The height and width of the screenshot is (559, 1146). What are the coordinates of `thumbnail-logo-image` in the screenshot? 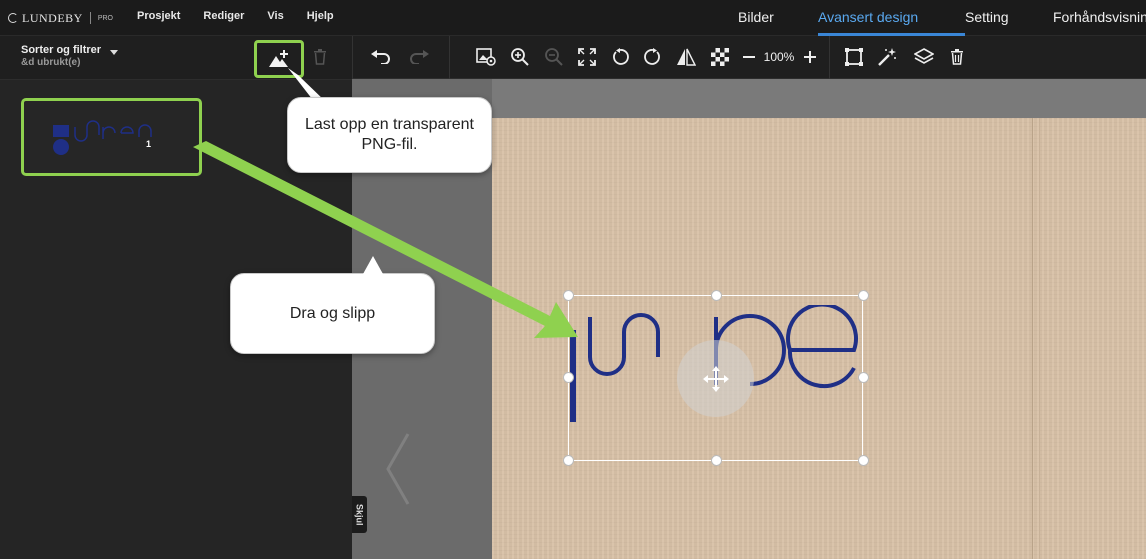 It's located at (102, 137).